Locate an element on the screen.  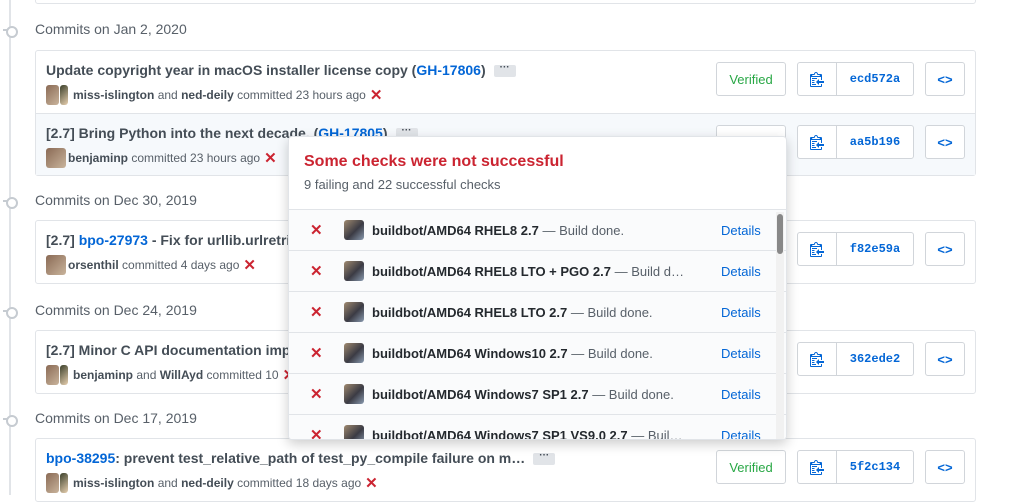
commit-time: committed 18 days ago is located at coordinates (299, 483).